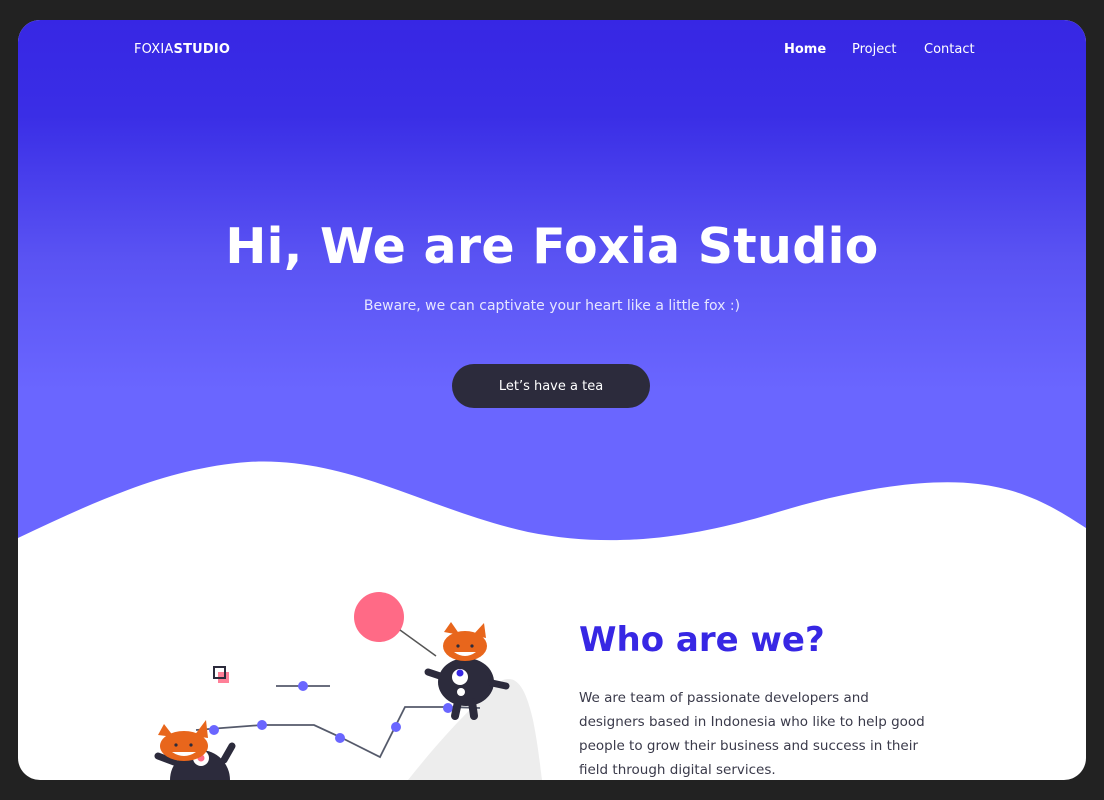 This screenshot has width=1104, height=800. I want to click on illustration, so click(348, 686).